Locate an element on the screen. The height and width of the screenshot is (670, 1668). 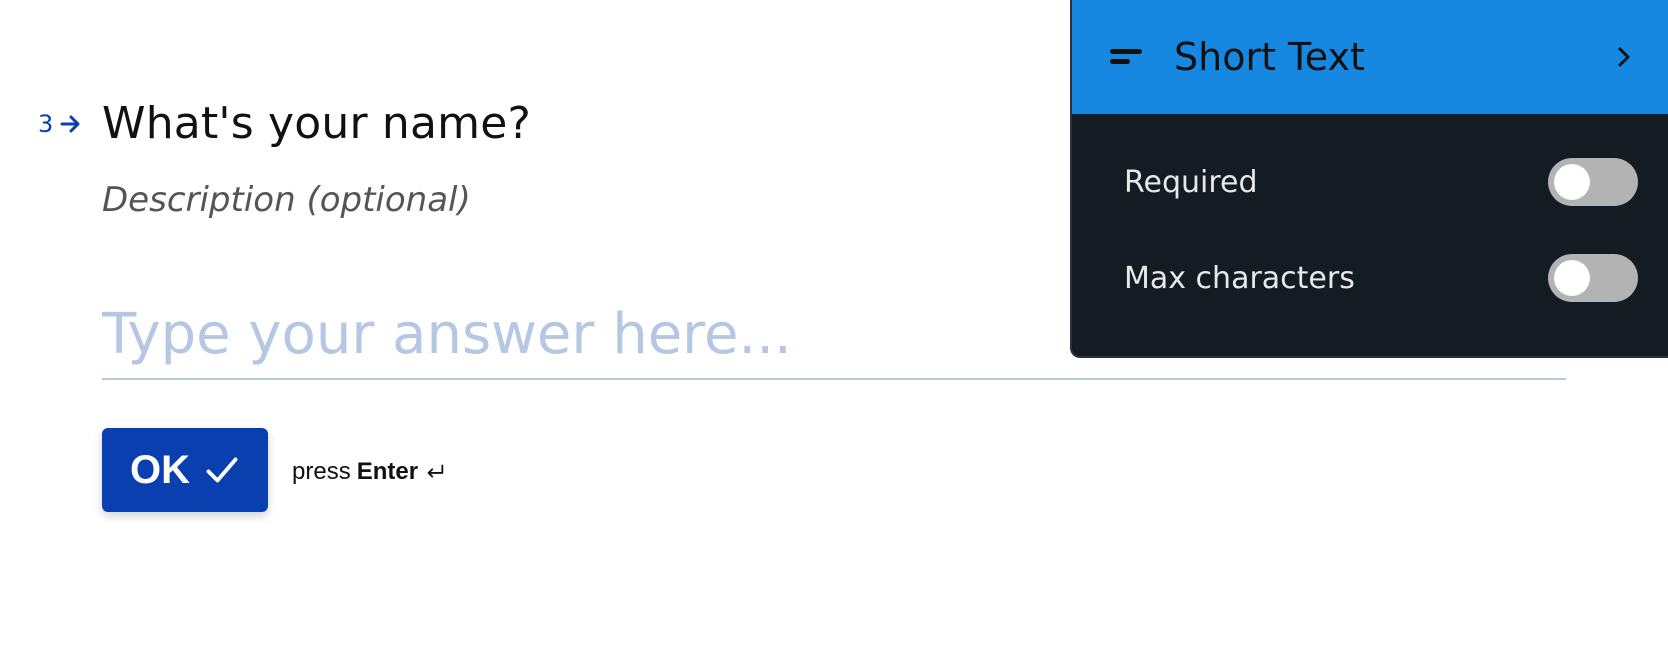
required-toggle is located at coordinates (1593, 182).